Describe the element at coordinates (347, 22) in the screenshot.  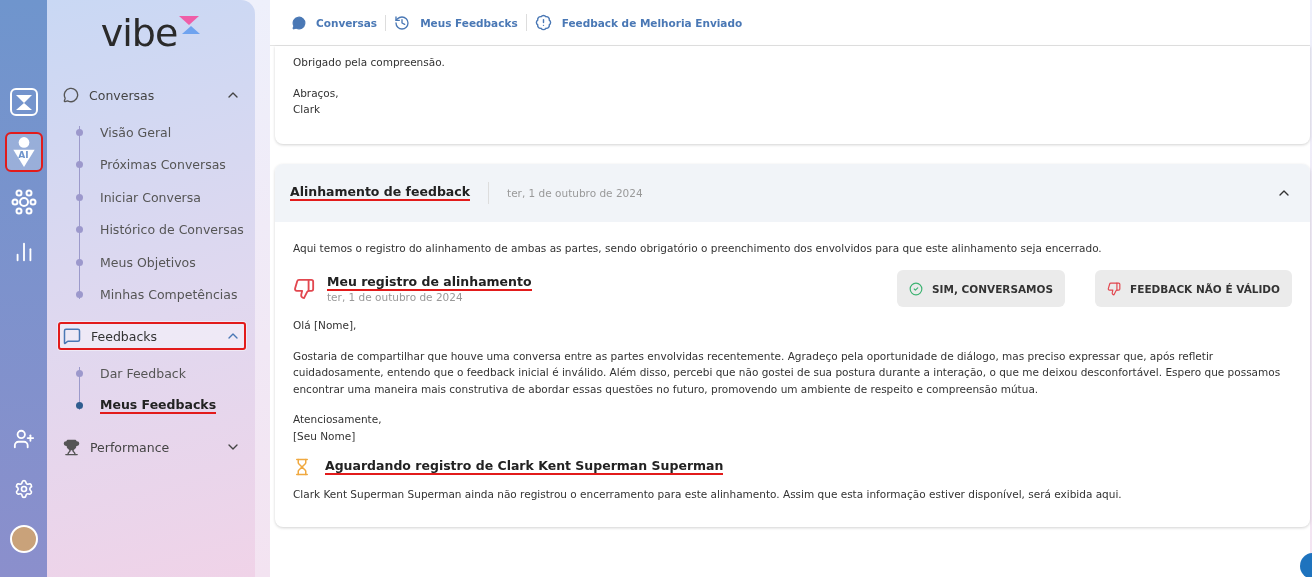
I see `breadcrumb-link: Conversas` at that location.